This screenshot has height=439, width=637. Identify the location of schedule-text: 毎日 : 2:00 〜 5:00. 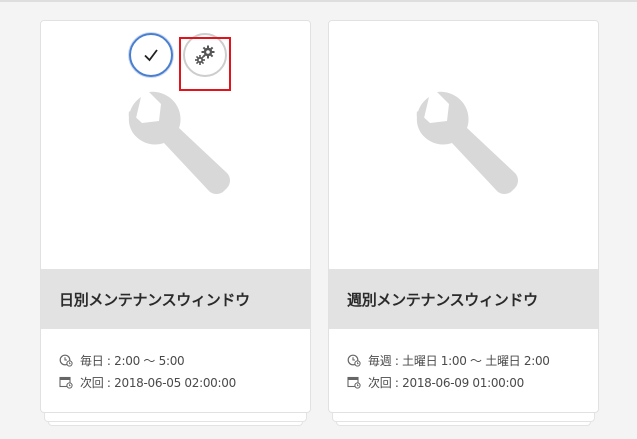
(132, 360).